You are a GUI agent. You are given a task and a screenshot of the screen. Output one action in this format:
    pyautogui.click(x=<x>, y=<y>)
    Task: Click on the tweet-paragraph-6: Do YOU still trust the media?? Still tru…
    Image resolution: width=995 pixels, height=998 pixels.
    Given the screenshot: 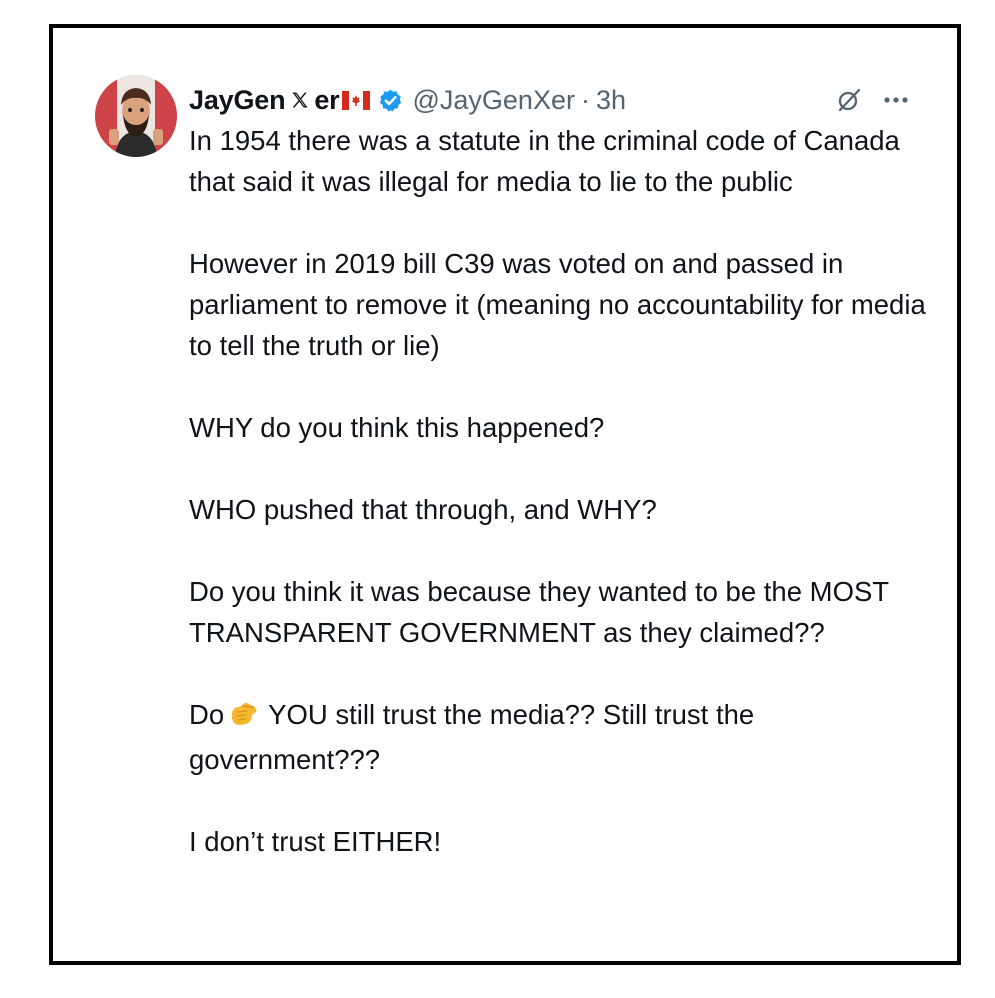 What is the action you would take?
    pyautogui.click(x=558, y=737)
    